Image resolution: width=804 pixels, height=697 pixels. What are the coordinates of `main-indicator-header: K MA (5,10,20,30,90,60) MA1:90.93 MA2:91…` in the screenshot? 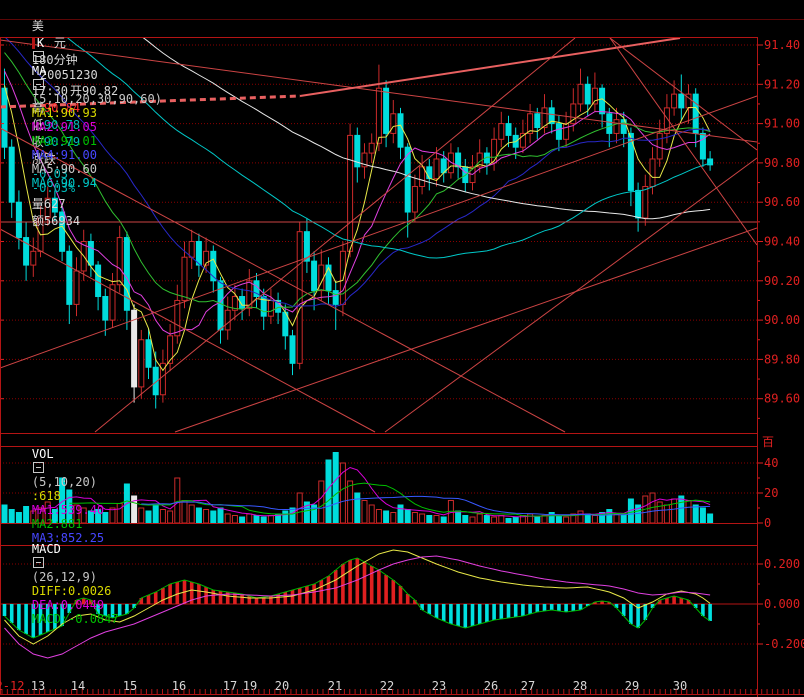 It's located at (83, 113).